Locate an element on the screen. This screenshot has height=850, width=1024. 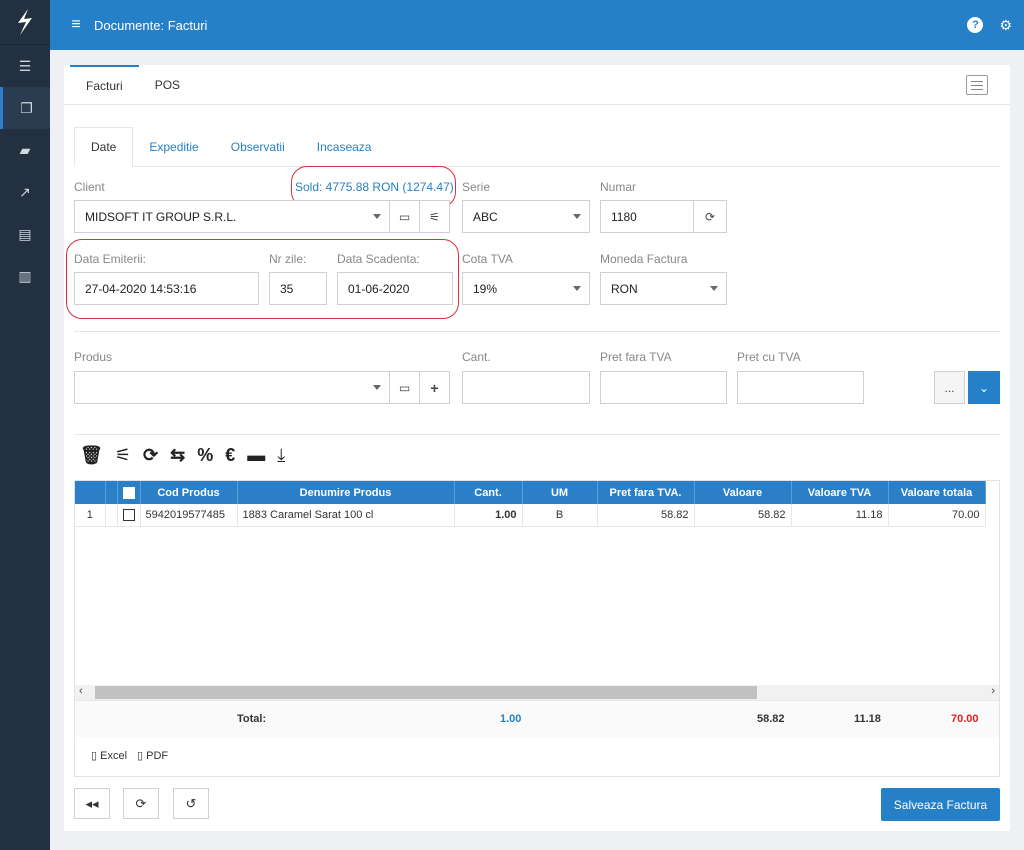
top-bar: ≡ Documente: Facturi ? ⚙ is located at coordinates (537, 25).